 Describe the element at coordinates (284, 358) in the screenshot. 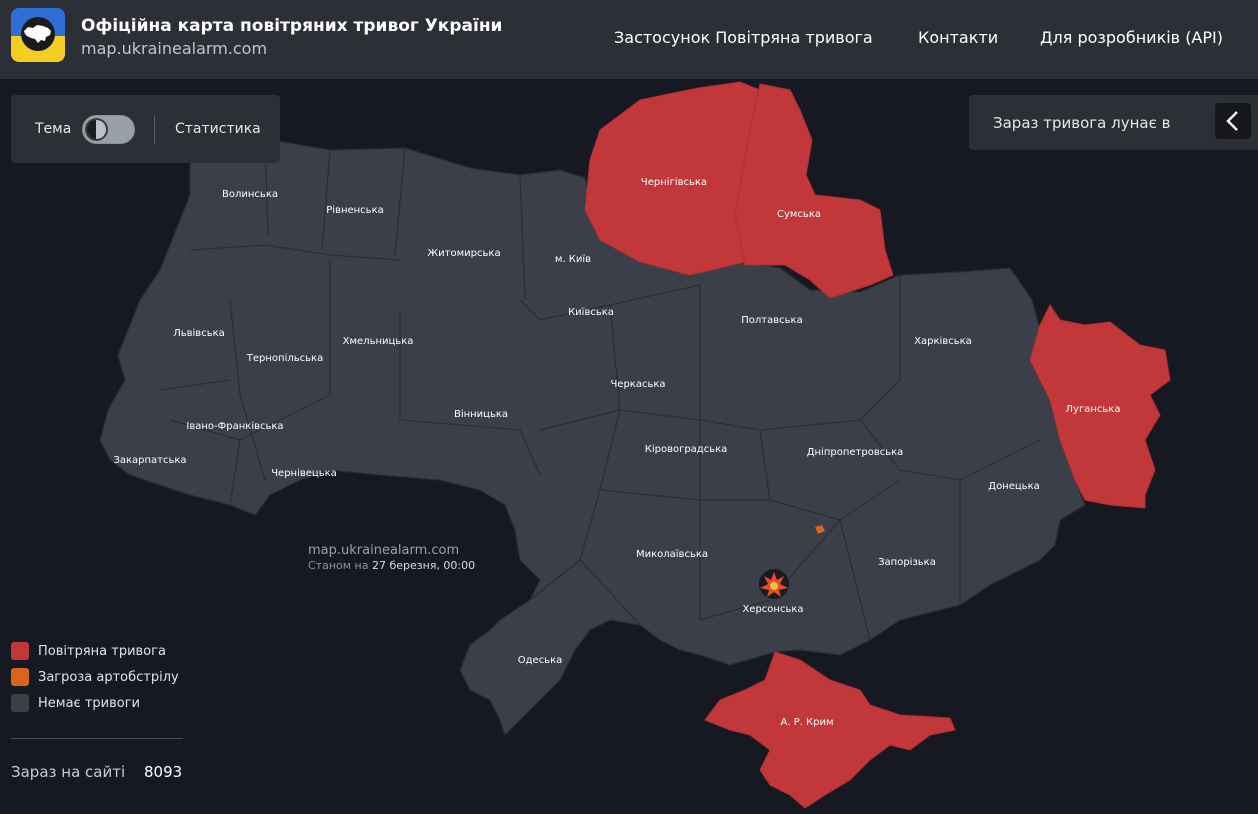

I see `region-label: Тернопільська` at that location.